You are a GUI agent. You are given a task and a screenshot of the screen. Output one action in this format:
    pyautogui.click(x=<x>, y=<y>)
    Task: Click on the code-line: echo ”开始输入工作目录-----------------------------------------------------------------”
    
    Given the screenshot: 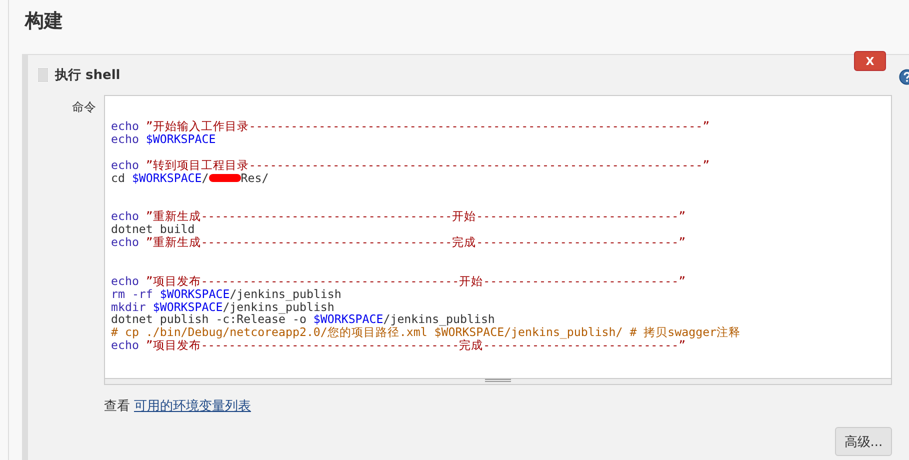 What is the action you would take?
    pyautogui.click(x=411, y=126)
    